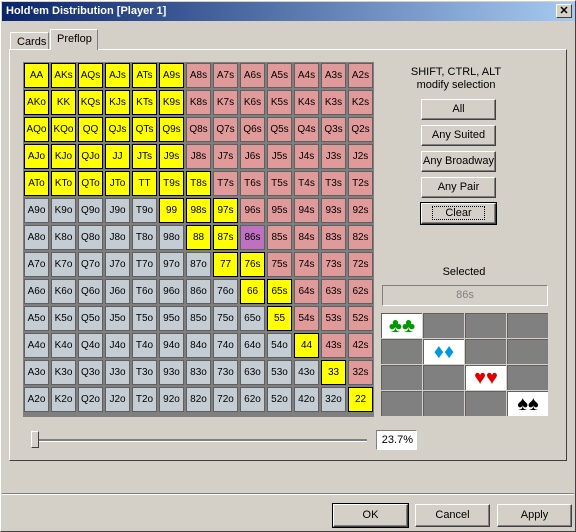  Describe the element at coordinates (458, 161) in the screenshot. I see `any-broadway-button: Any Broadway` at that location.